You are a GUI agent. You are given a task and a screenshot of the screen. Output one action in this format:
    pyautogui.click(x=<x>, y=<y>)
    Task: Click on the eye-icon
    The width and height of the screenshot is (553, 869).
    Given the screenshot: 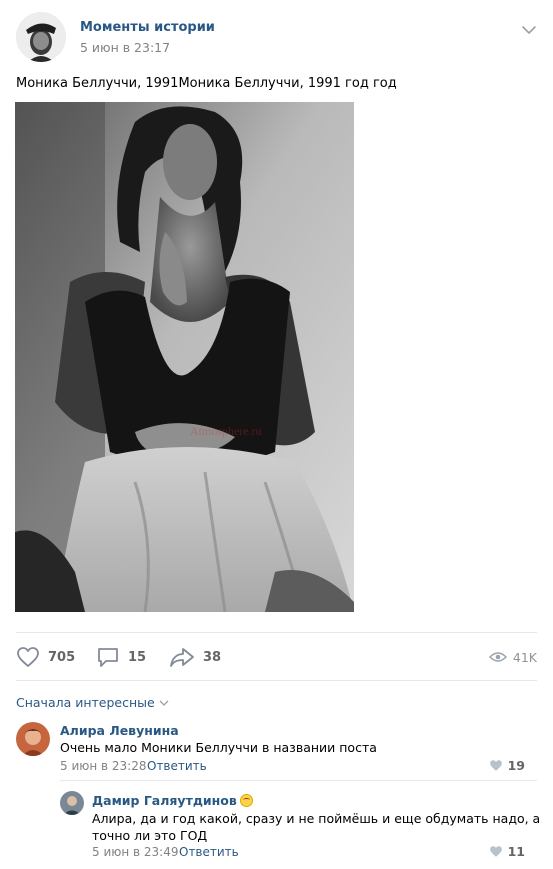 What is the action you would take?
    pyautogui.click(x=497, y=657)
    